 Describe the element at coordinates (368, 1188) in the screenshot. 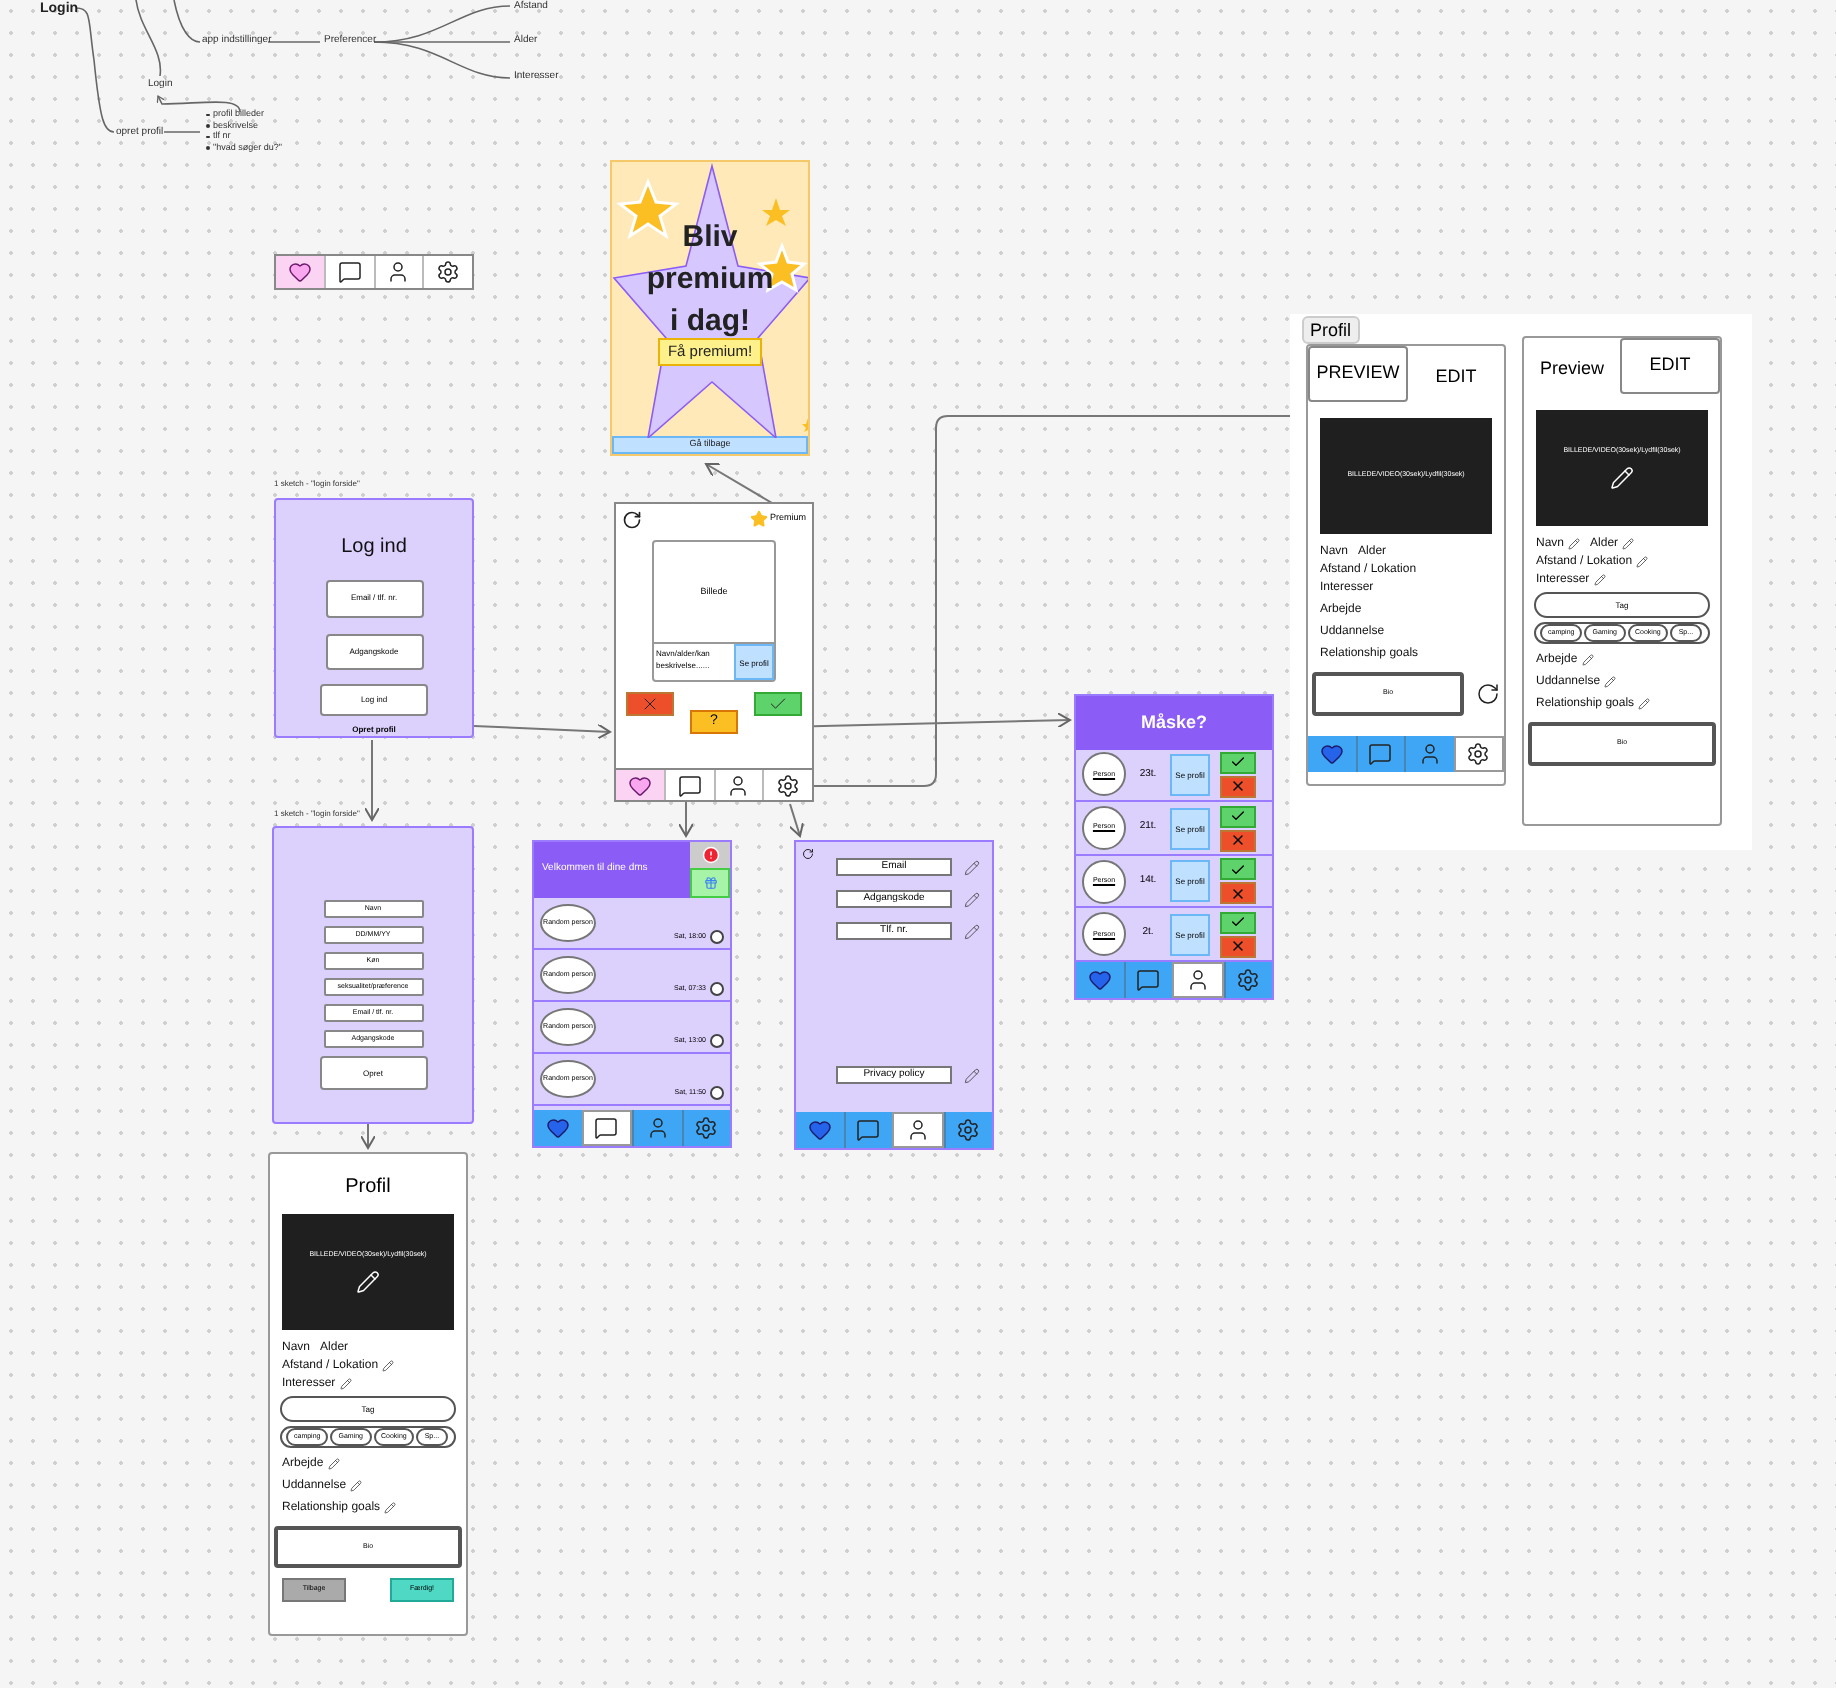

I see `profile-title: Profil` at that location.